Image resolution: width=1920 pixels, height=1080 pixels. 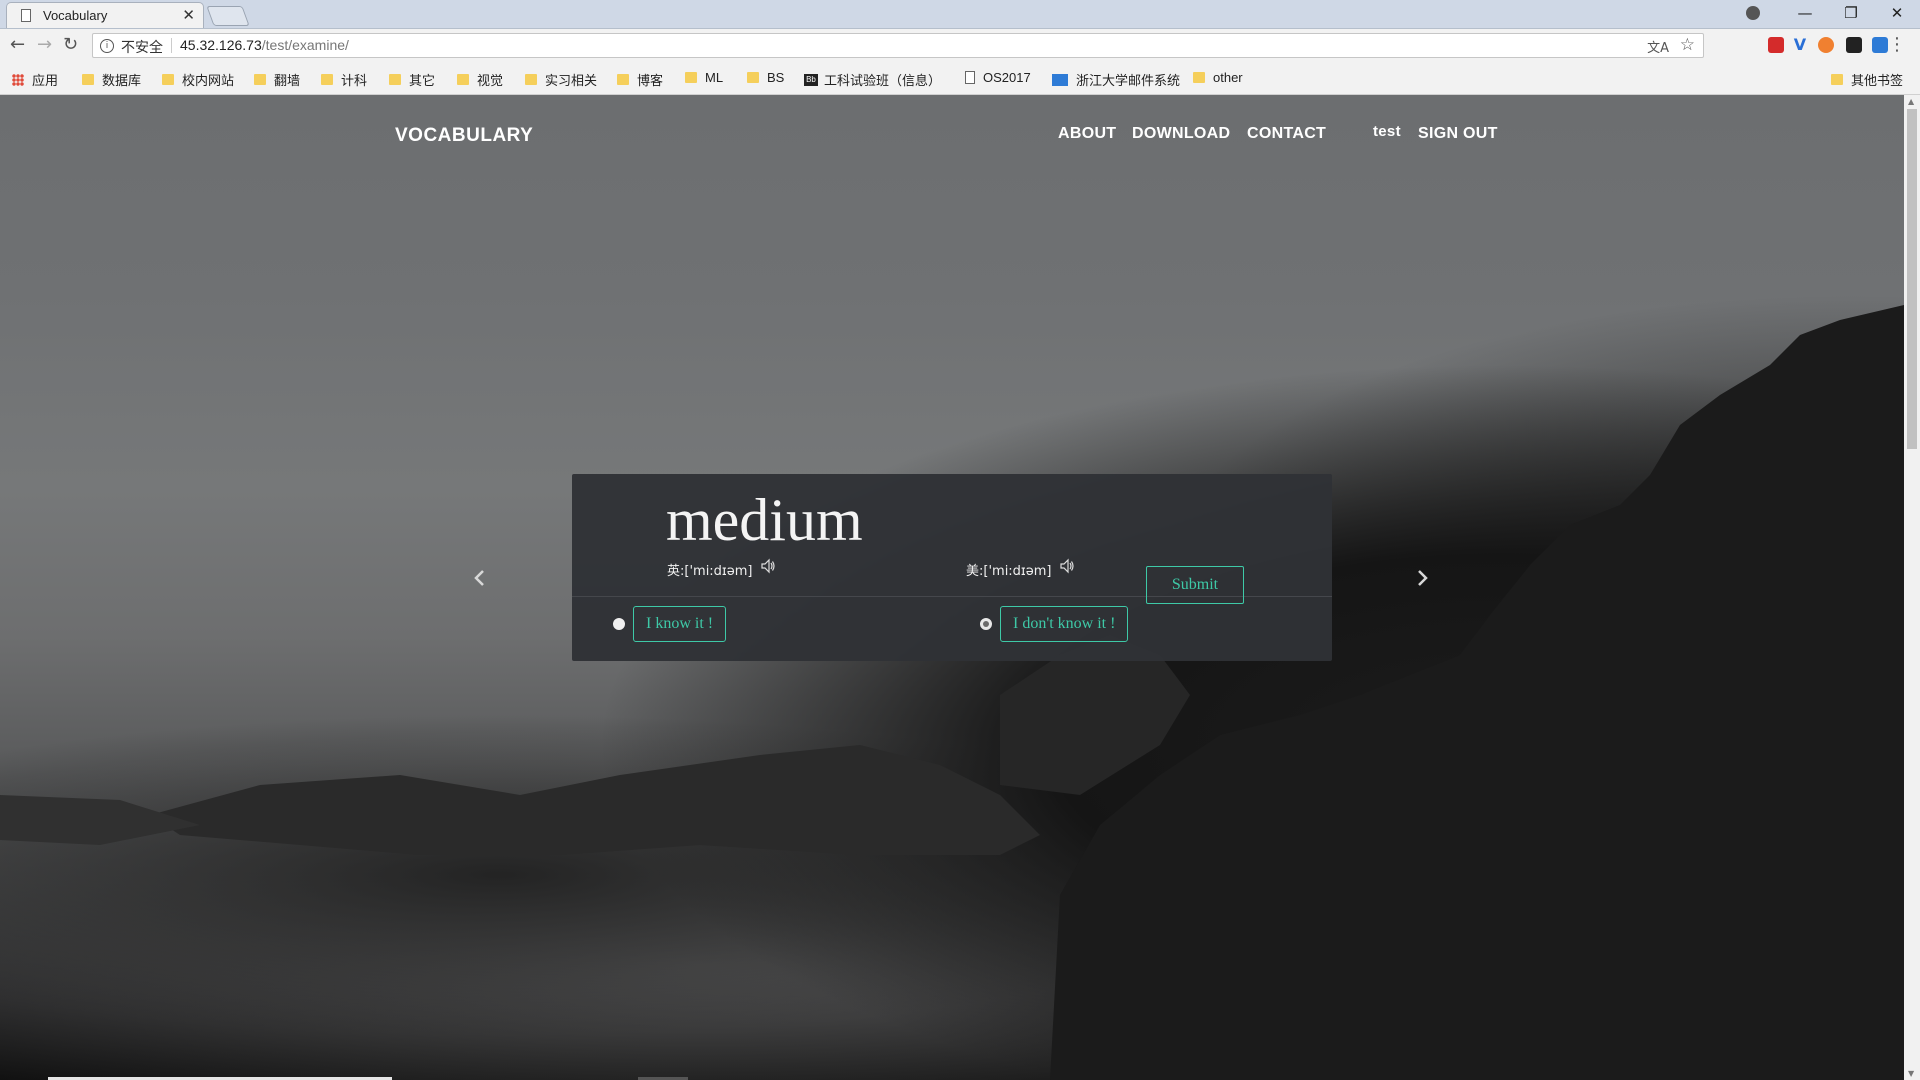 I want to click on apps-icon, so click(x=18, y=79).